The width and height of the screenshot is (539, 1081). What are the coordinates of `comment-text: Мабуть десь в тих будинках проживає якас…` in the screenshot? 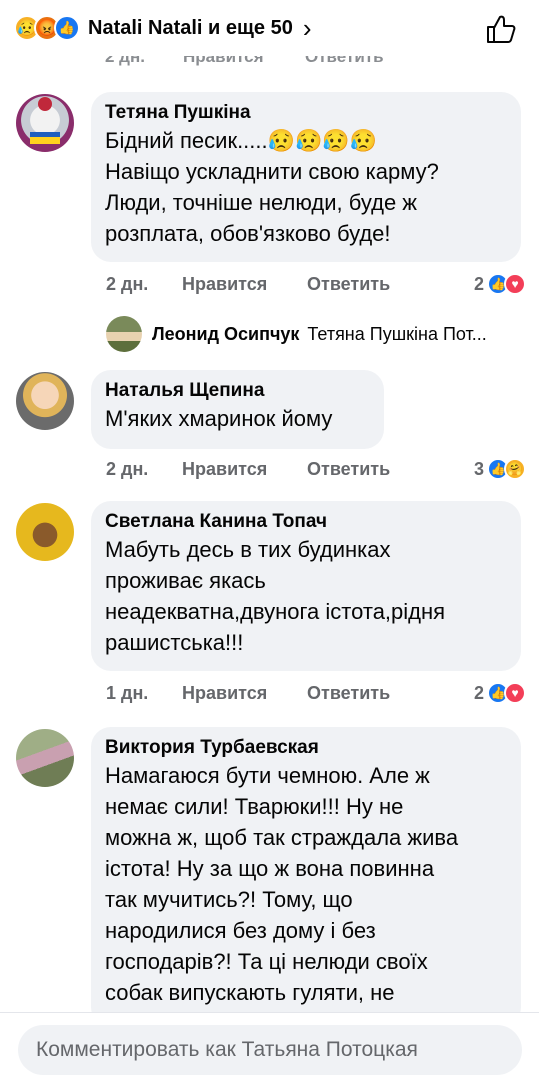 It's located at (275, 596).